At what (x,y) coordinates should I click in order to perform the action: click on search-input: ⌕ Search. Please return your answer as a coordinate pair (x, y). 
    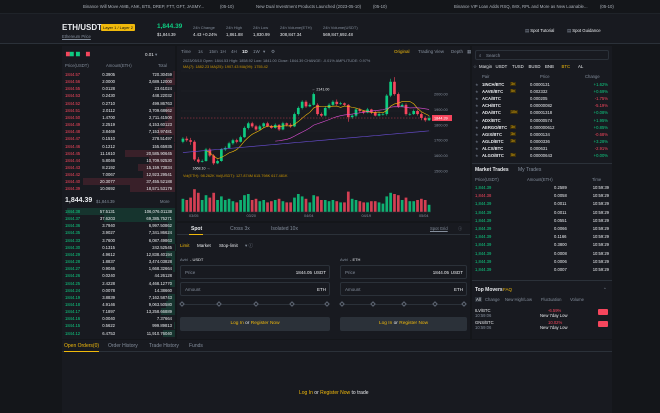
    Looking at the image, I should click on (542, 55).